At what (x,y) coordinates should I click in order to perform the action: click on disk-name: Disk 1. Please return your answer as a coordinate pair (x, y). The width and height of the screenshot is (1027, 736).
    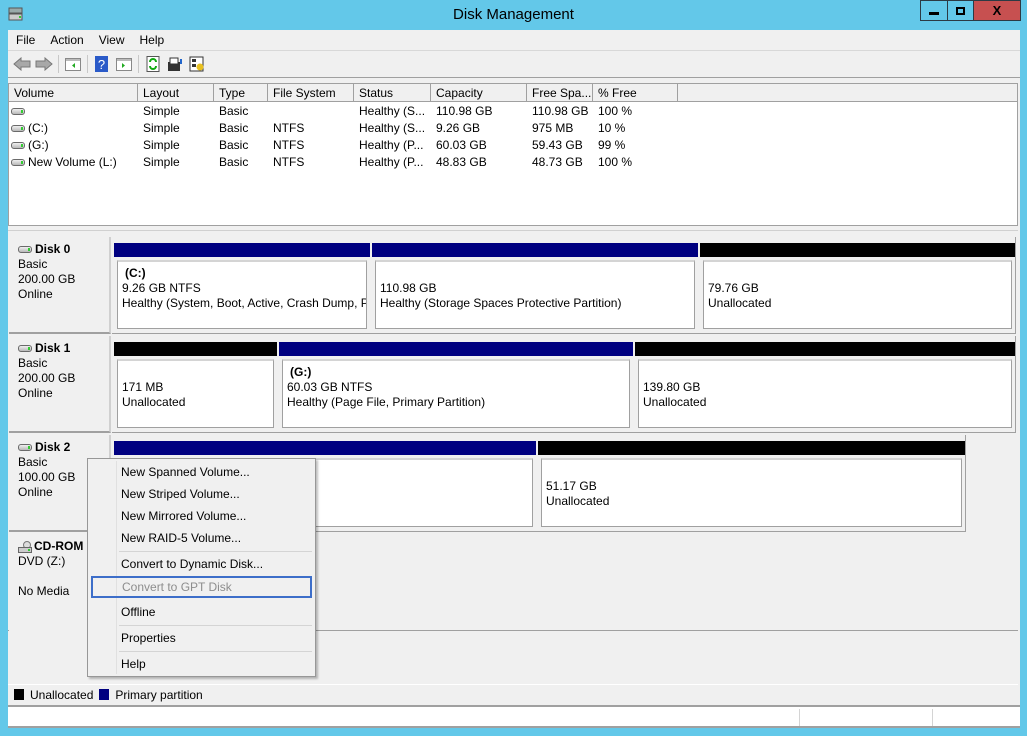
    Looking at the image, I should click on (53, 348).